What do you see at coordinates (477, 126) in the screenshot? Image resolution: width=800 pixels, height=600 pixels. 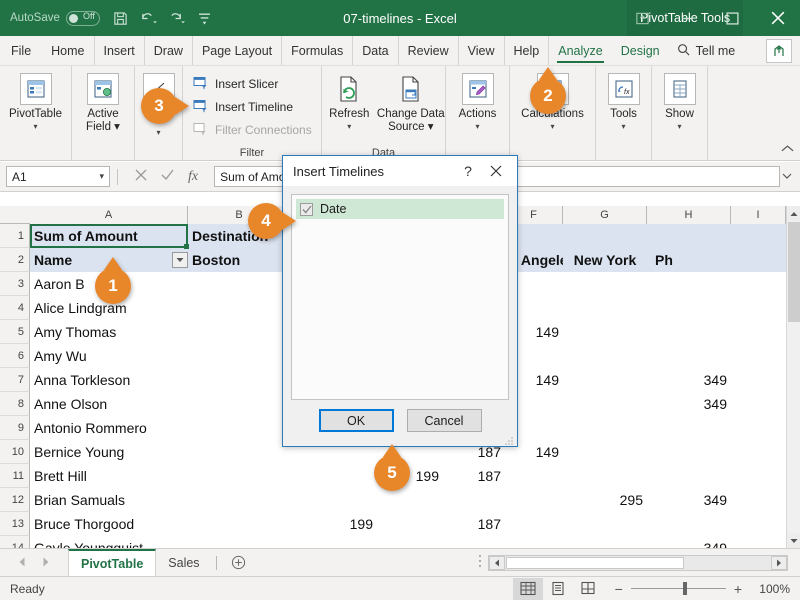 I see `actions-caret: ▾` at bounding box center [477, 126].